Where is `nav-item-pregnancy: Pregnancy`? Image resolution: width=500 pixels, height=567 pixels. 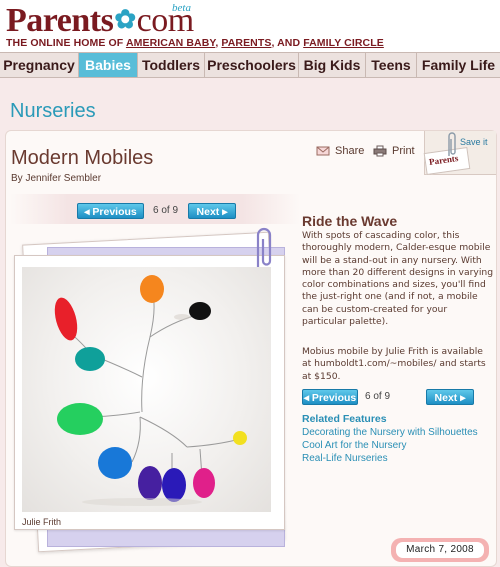 nav-item-pregnancy: Pregnancy is located at coordinates (39, 65).